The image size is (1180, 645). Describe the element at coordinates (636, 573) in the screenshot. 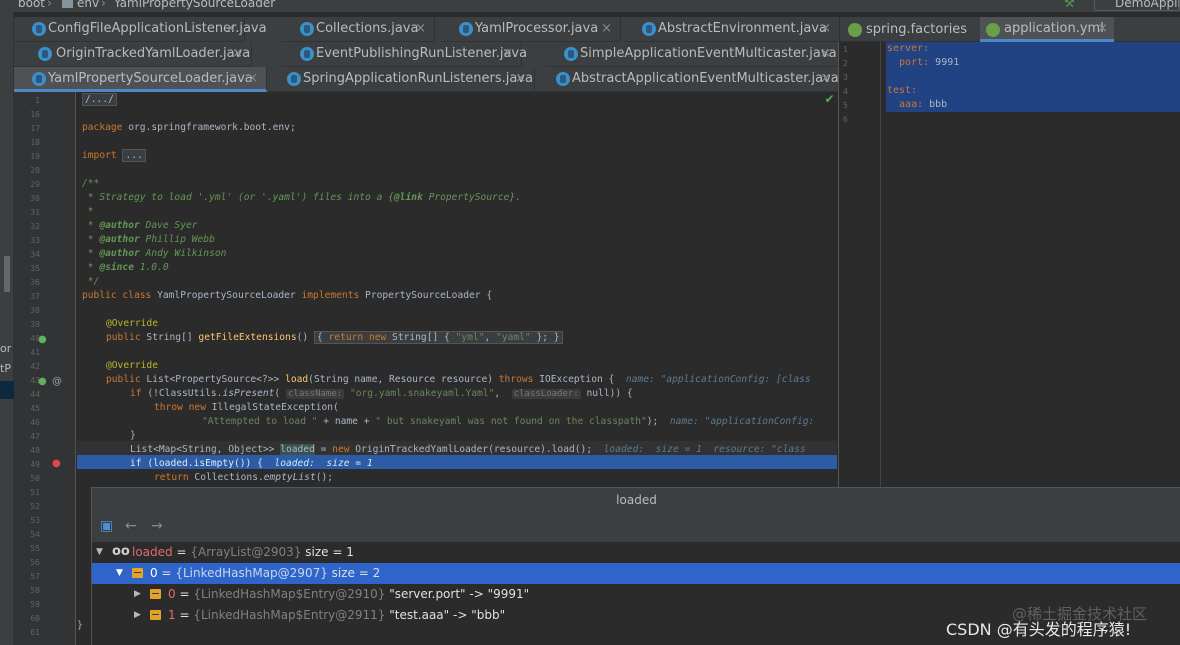

I see `tree-row: ▼ 0 = {LinkedHashMap@2907} size = 2` at that location.